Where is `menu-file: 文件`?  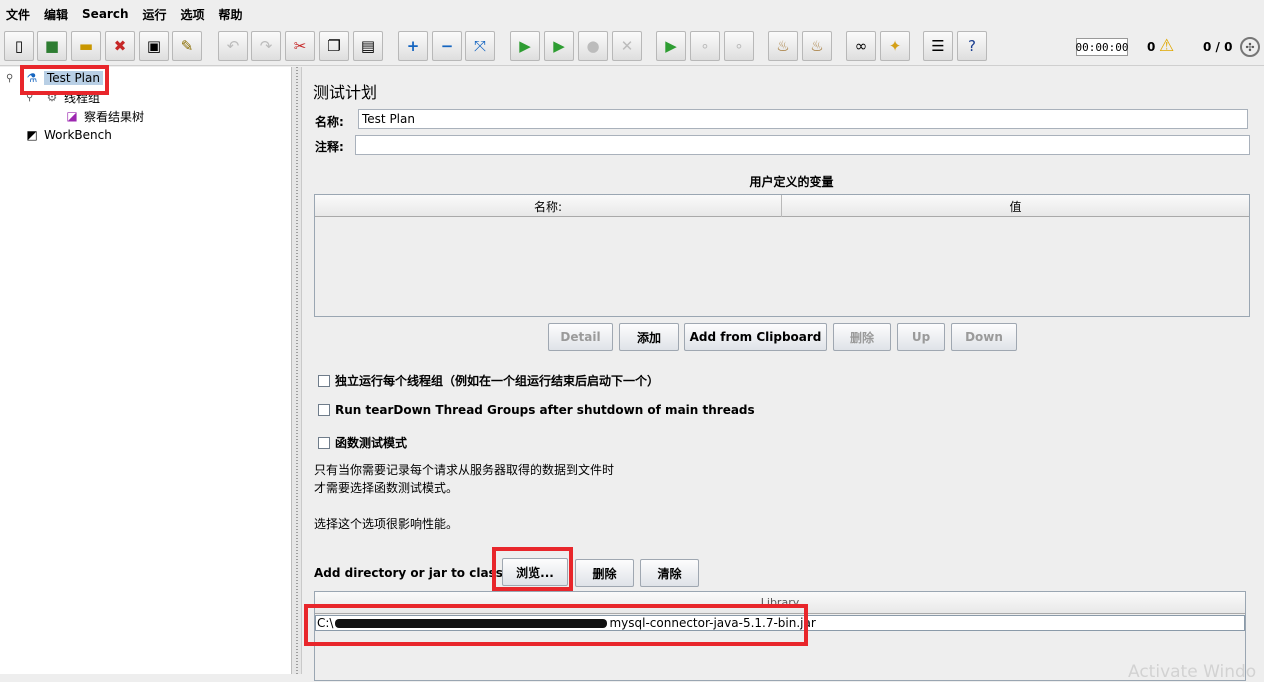 menu-file: 文件 is located at coordinates (18, 14).